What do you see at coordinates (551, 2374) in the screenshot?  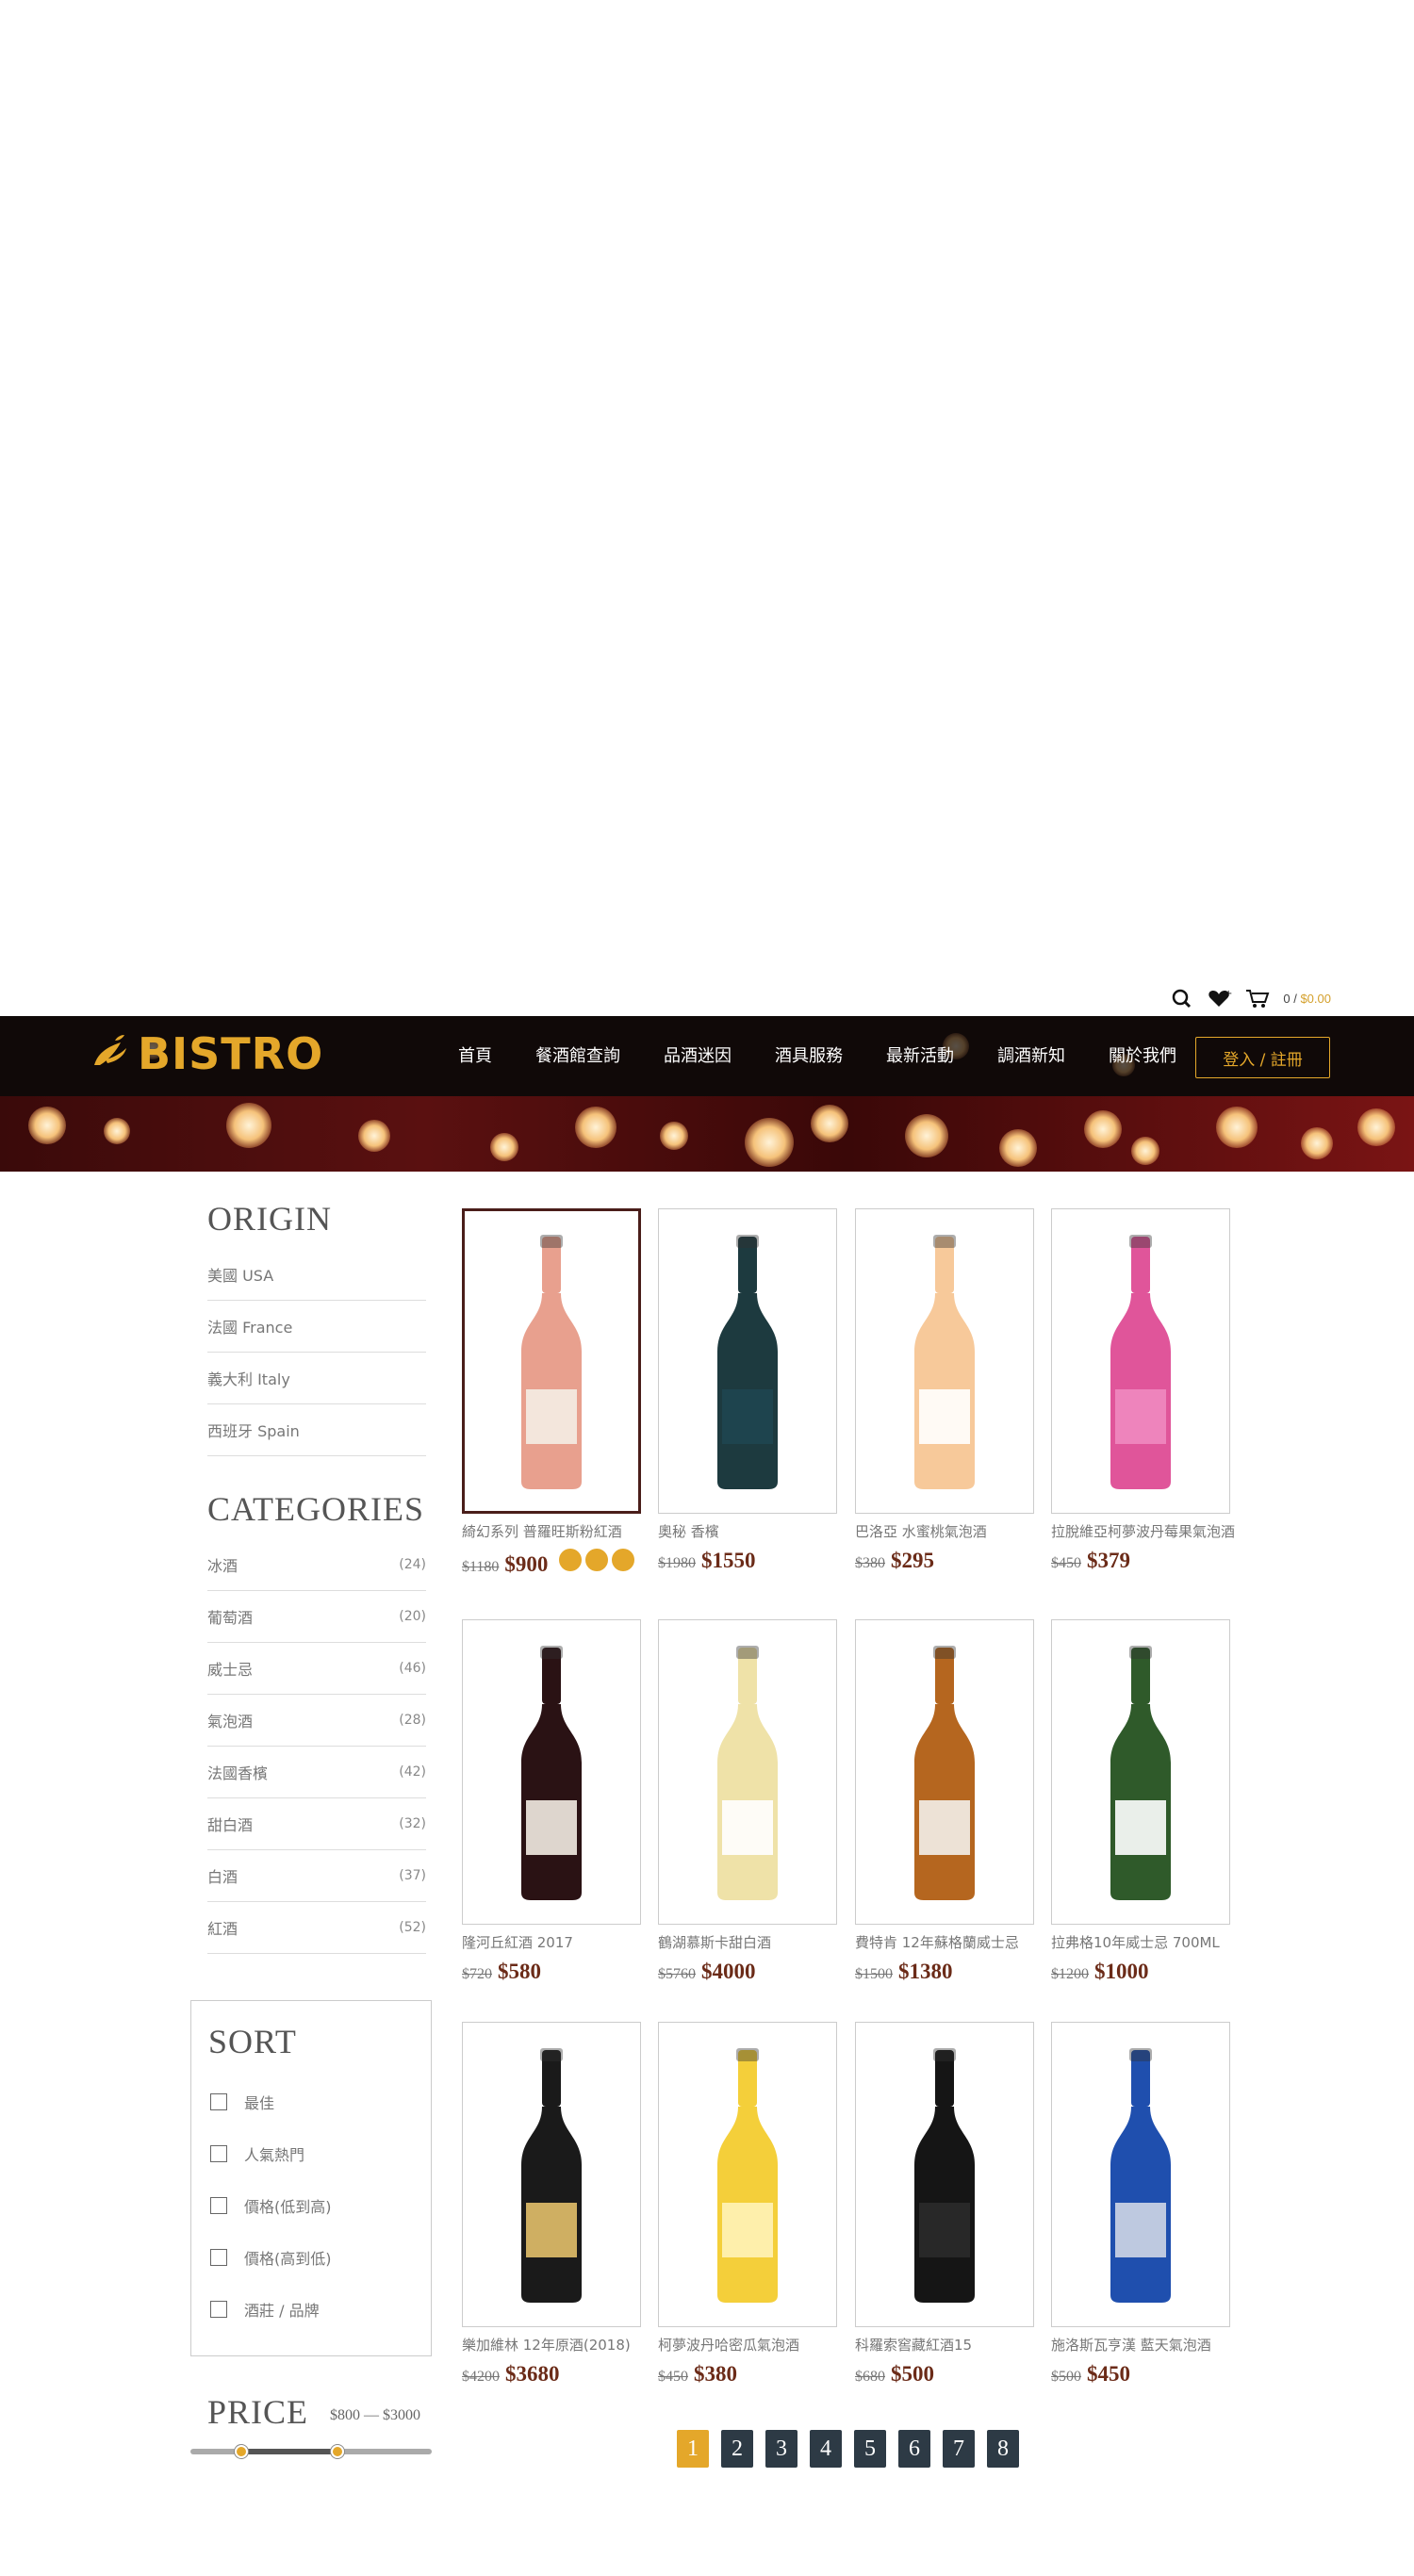 I see `product-prices: $4200 $3680` at bounding box center [551, 2374].